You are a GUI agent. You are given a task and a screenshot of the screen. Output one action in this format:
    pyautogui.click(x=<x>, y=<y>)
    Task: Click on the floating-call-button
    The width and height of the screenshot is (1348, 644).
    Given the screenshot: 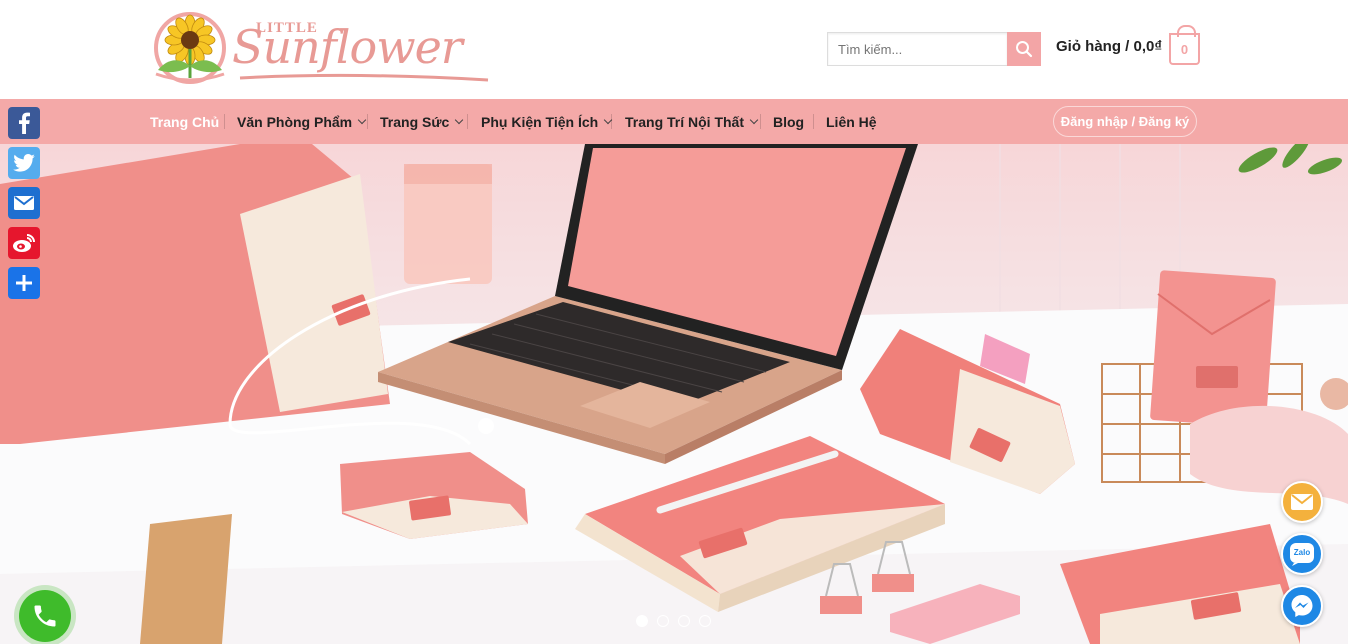 What is the action you would take?
    pyautogui.click(x=45, y=616)
    